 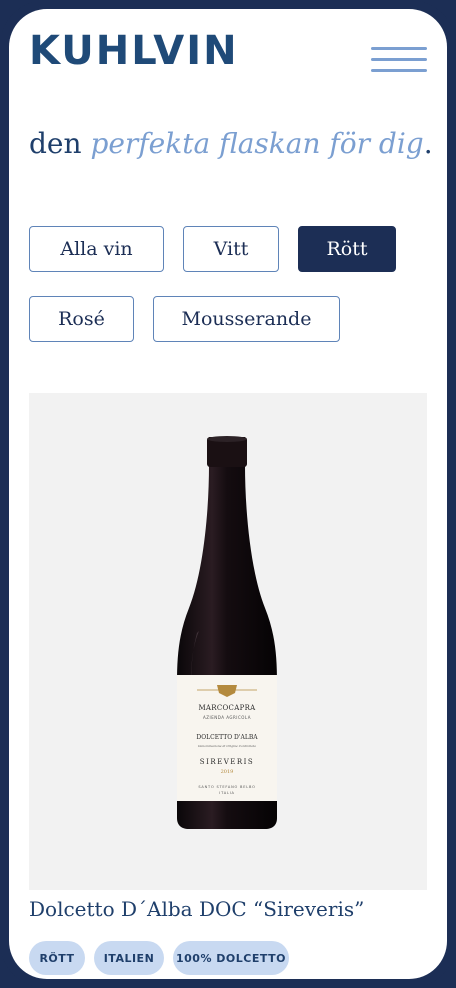 I want to click on label-subbrand: AZIENDA AGRICOLA, so click(x=227, y=717).